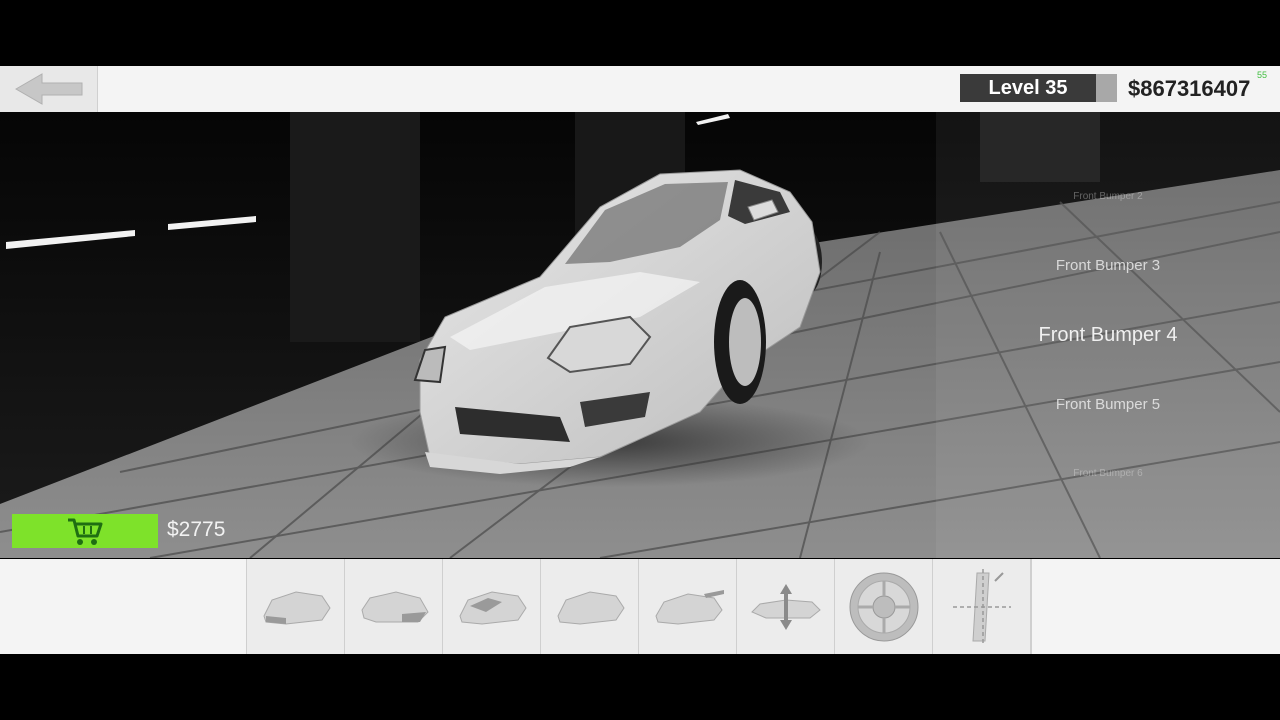  What do you see at coordinates (1028, 87) in the screenshot?
I see `level-label: Level 35` at bounding box center [1028, 87].